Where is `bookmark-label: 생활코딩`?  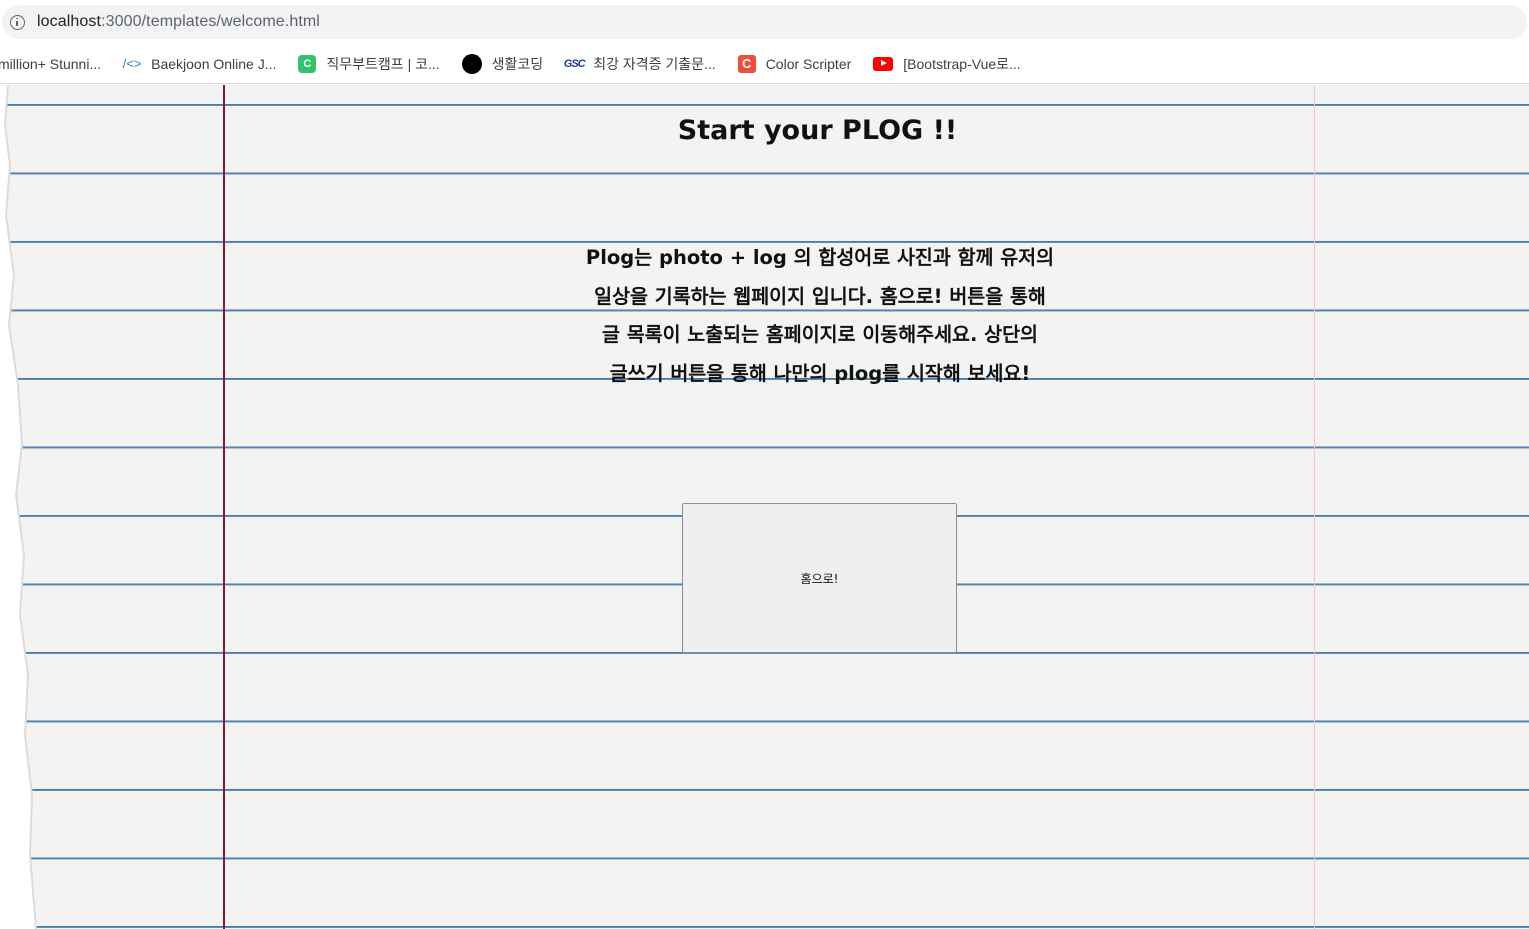
bookmark-label: 생활코딩 is located at coordinates (517, 63).